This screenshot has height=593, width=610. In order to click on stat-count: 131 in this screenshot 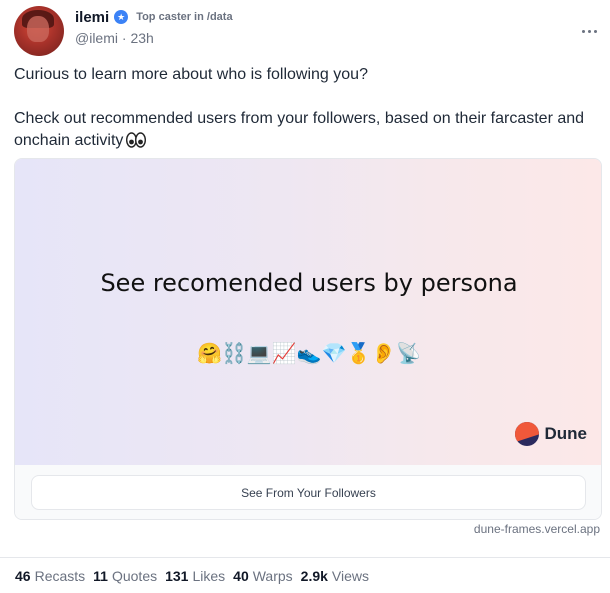, I will do `click(177, 576)`.